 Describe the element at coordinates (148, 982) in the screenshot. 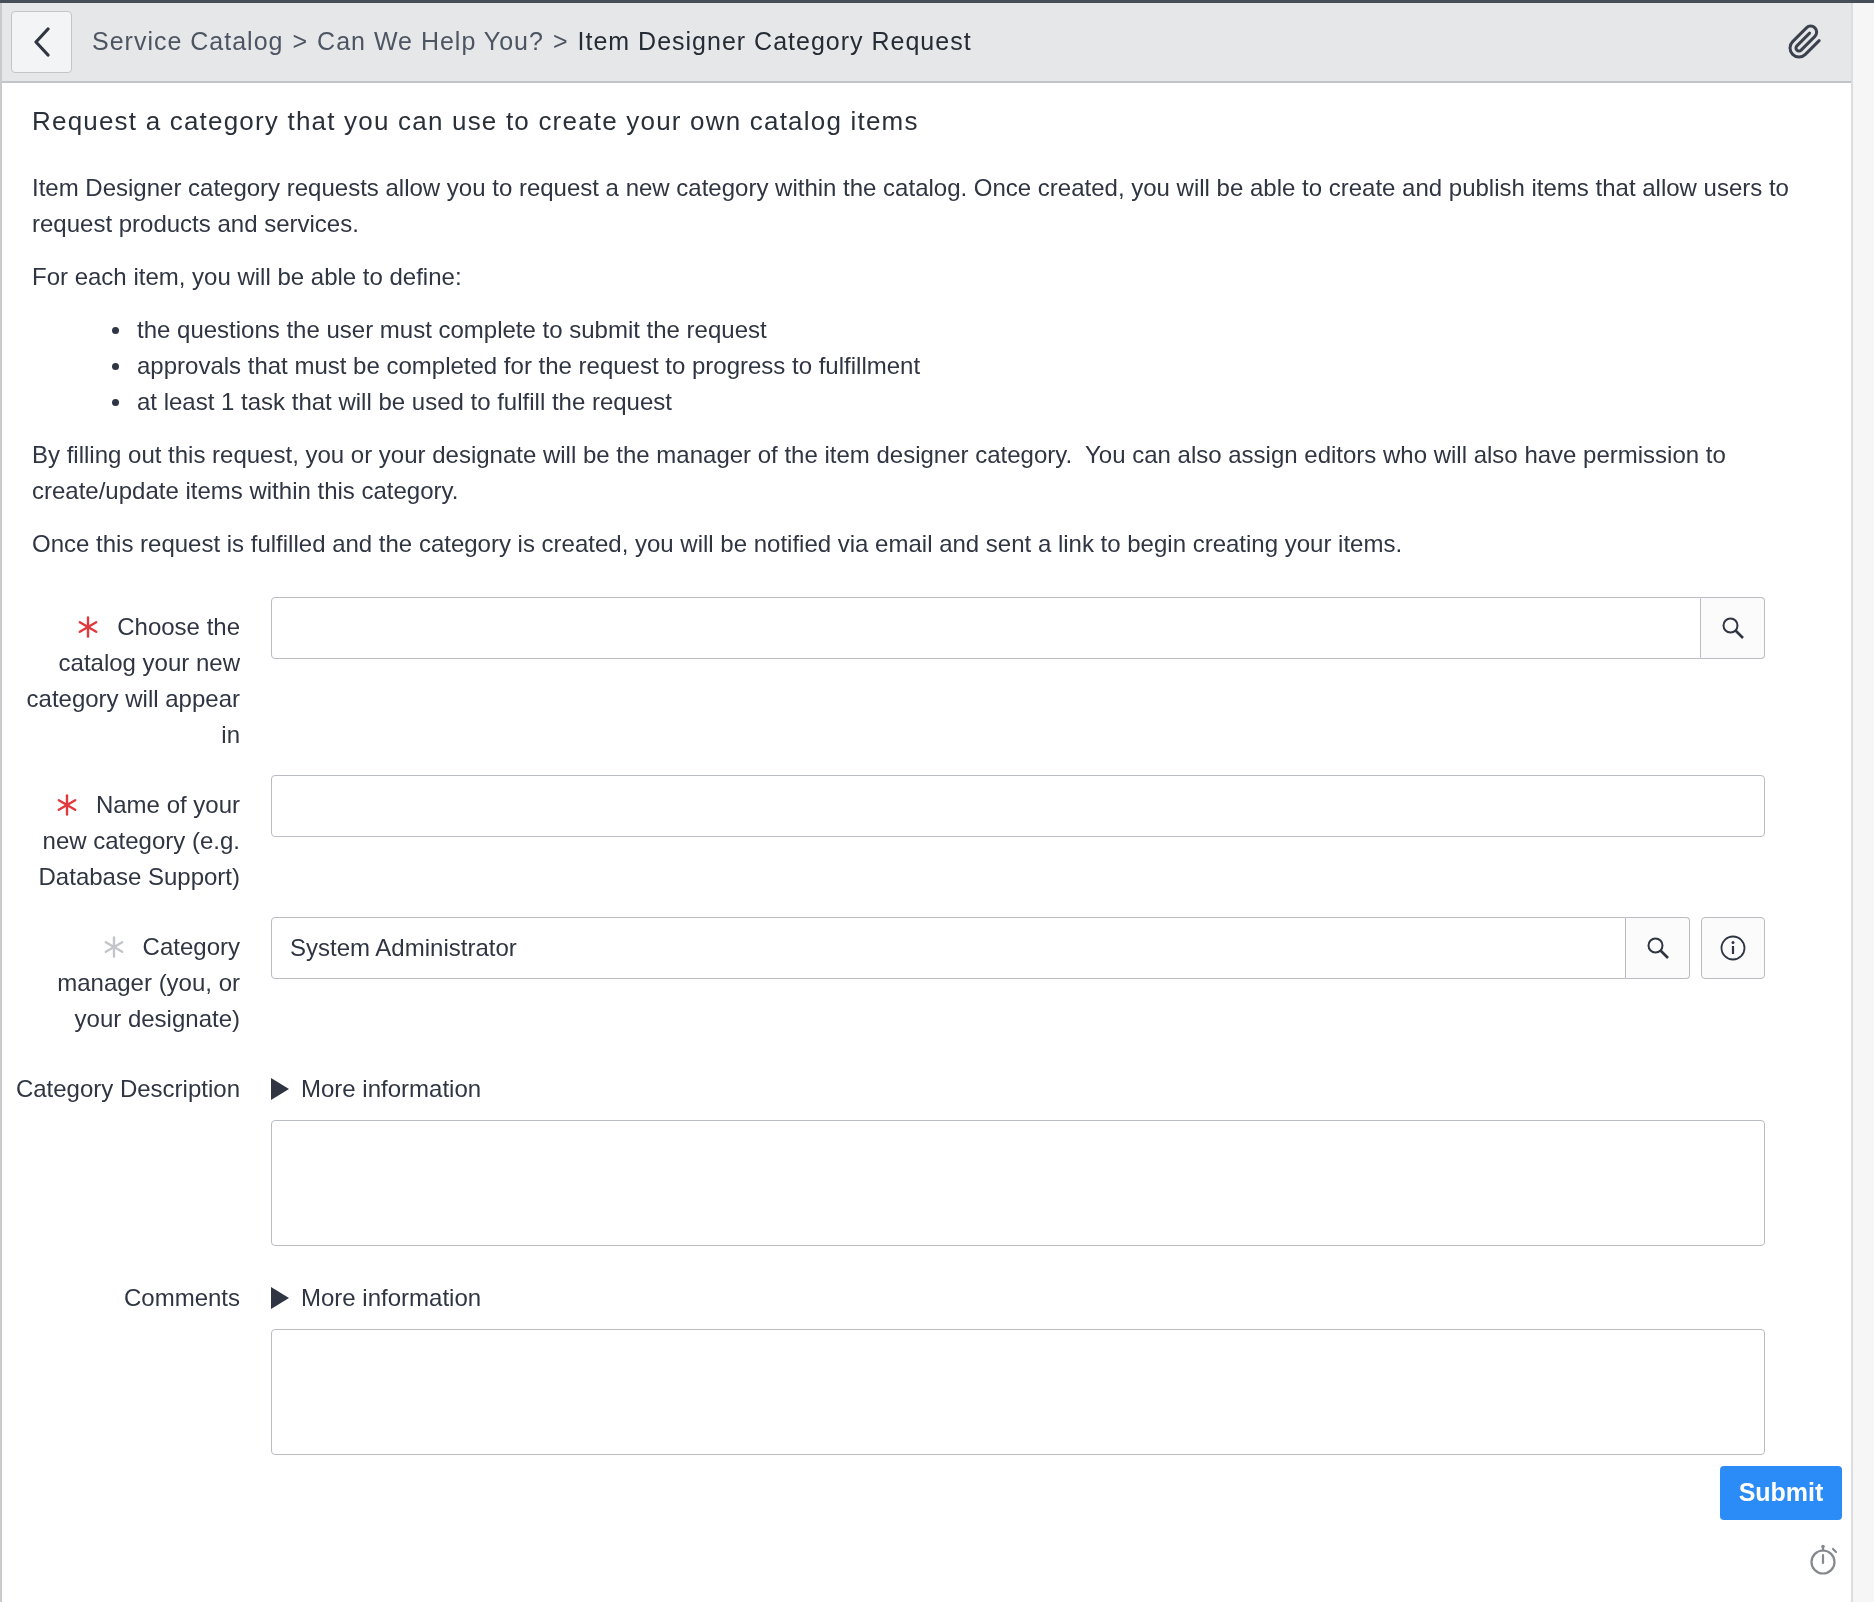

I see `field-label: Category manager (you, or your designate)` at that location.